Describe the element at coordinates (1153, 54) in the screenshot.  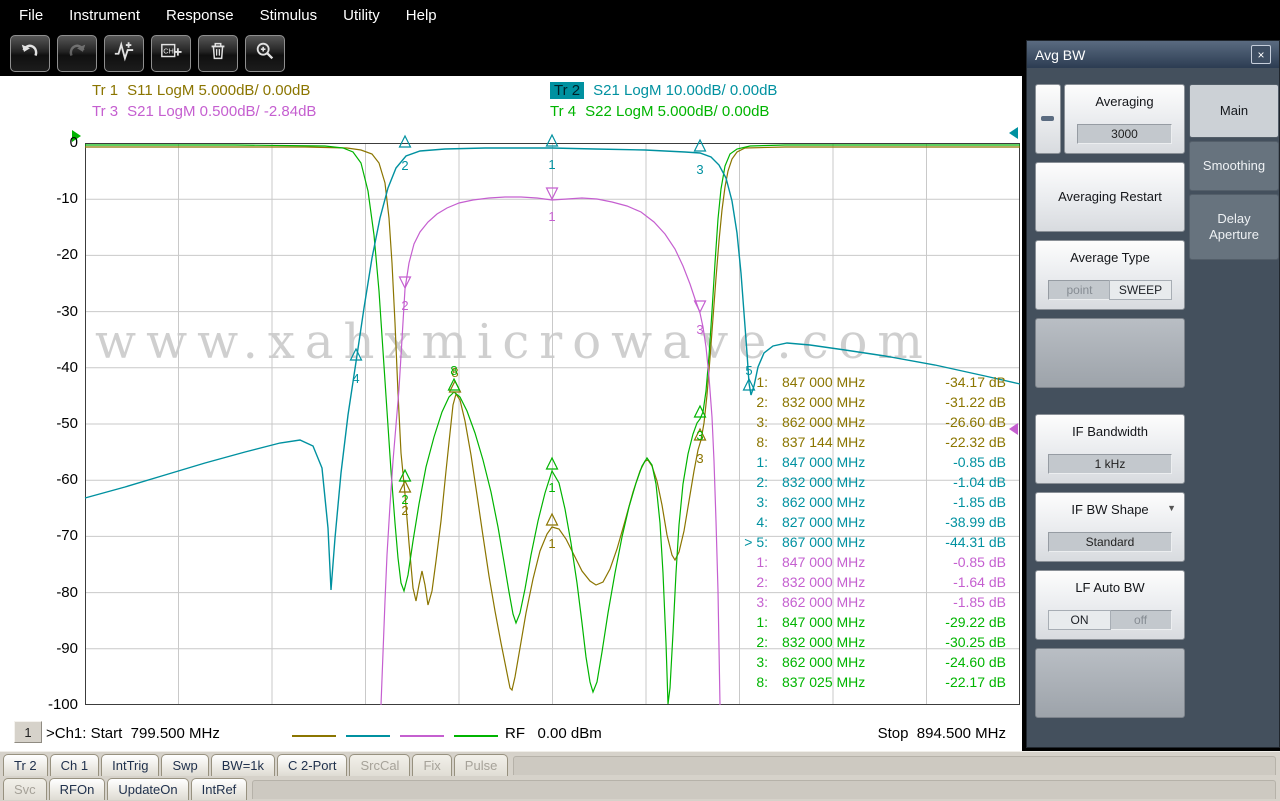
I see `panel-title-bar: Avg BW ×` at that location.